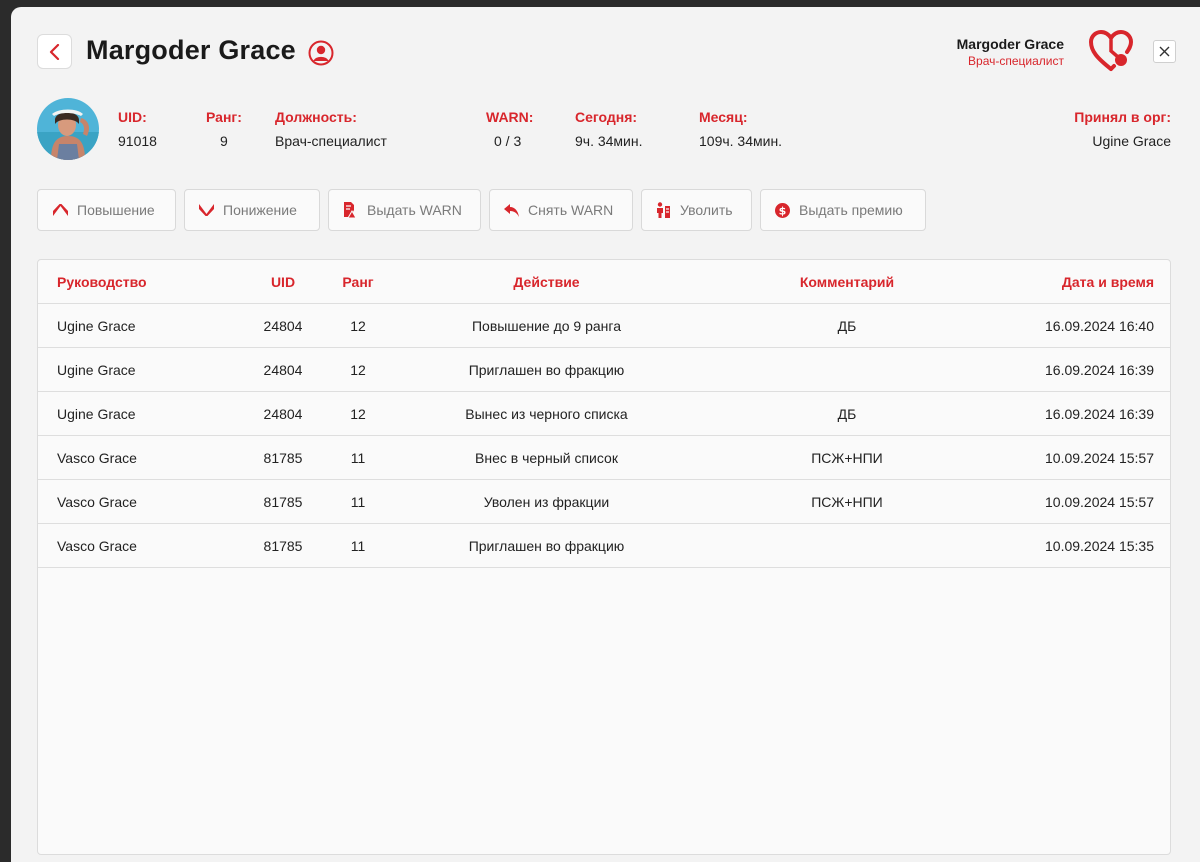 This screenshot has width=1200, height=862. I want to click on cell-action: Внес в черный список, so click(546, 458).